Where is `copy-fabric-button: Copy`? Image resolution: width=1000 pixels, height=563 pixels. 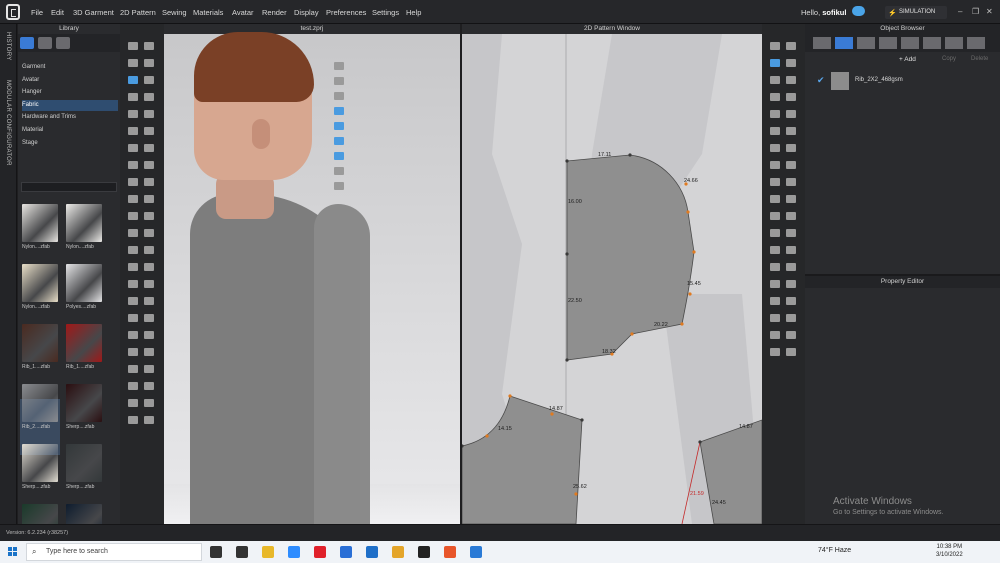
copy-fabric-button: Copy is located at coordinates (949, 59).